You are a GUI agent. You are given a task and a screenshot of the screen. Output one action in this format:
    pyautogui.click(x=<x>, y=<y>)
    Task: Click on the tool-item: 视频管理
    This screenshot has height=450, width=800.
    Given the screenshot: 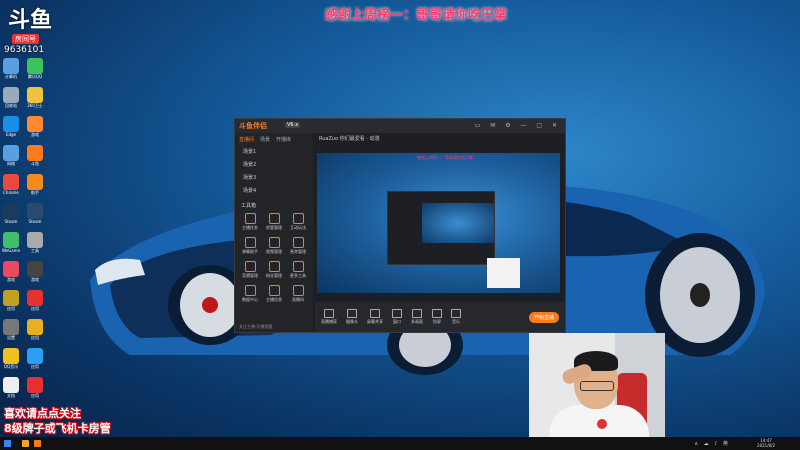 What is the action you would take?
    pyautogui.click(x=274, y=246)
    